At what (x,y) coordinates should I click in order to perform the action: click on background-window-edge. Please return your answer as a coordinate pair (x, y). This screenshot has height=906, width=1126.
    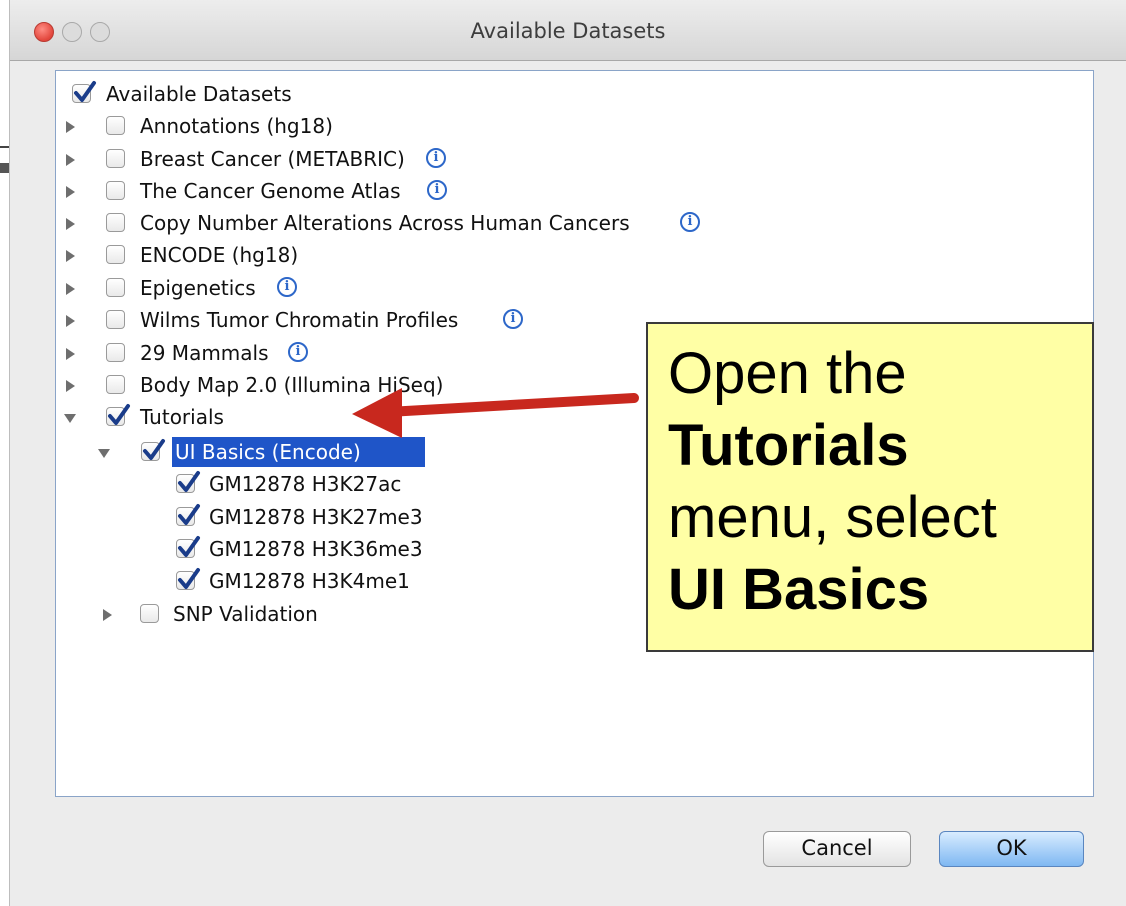
    Looking at the image, I should click on (5, 453).